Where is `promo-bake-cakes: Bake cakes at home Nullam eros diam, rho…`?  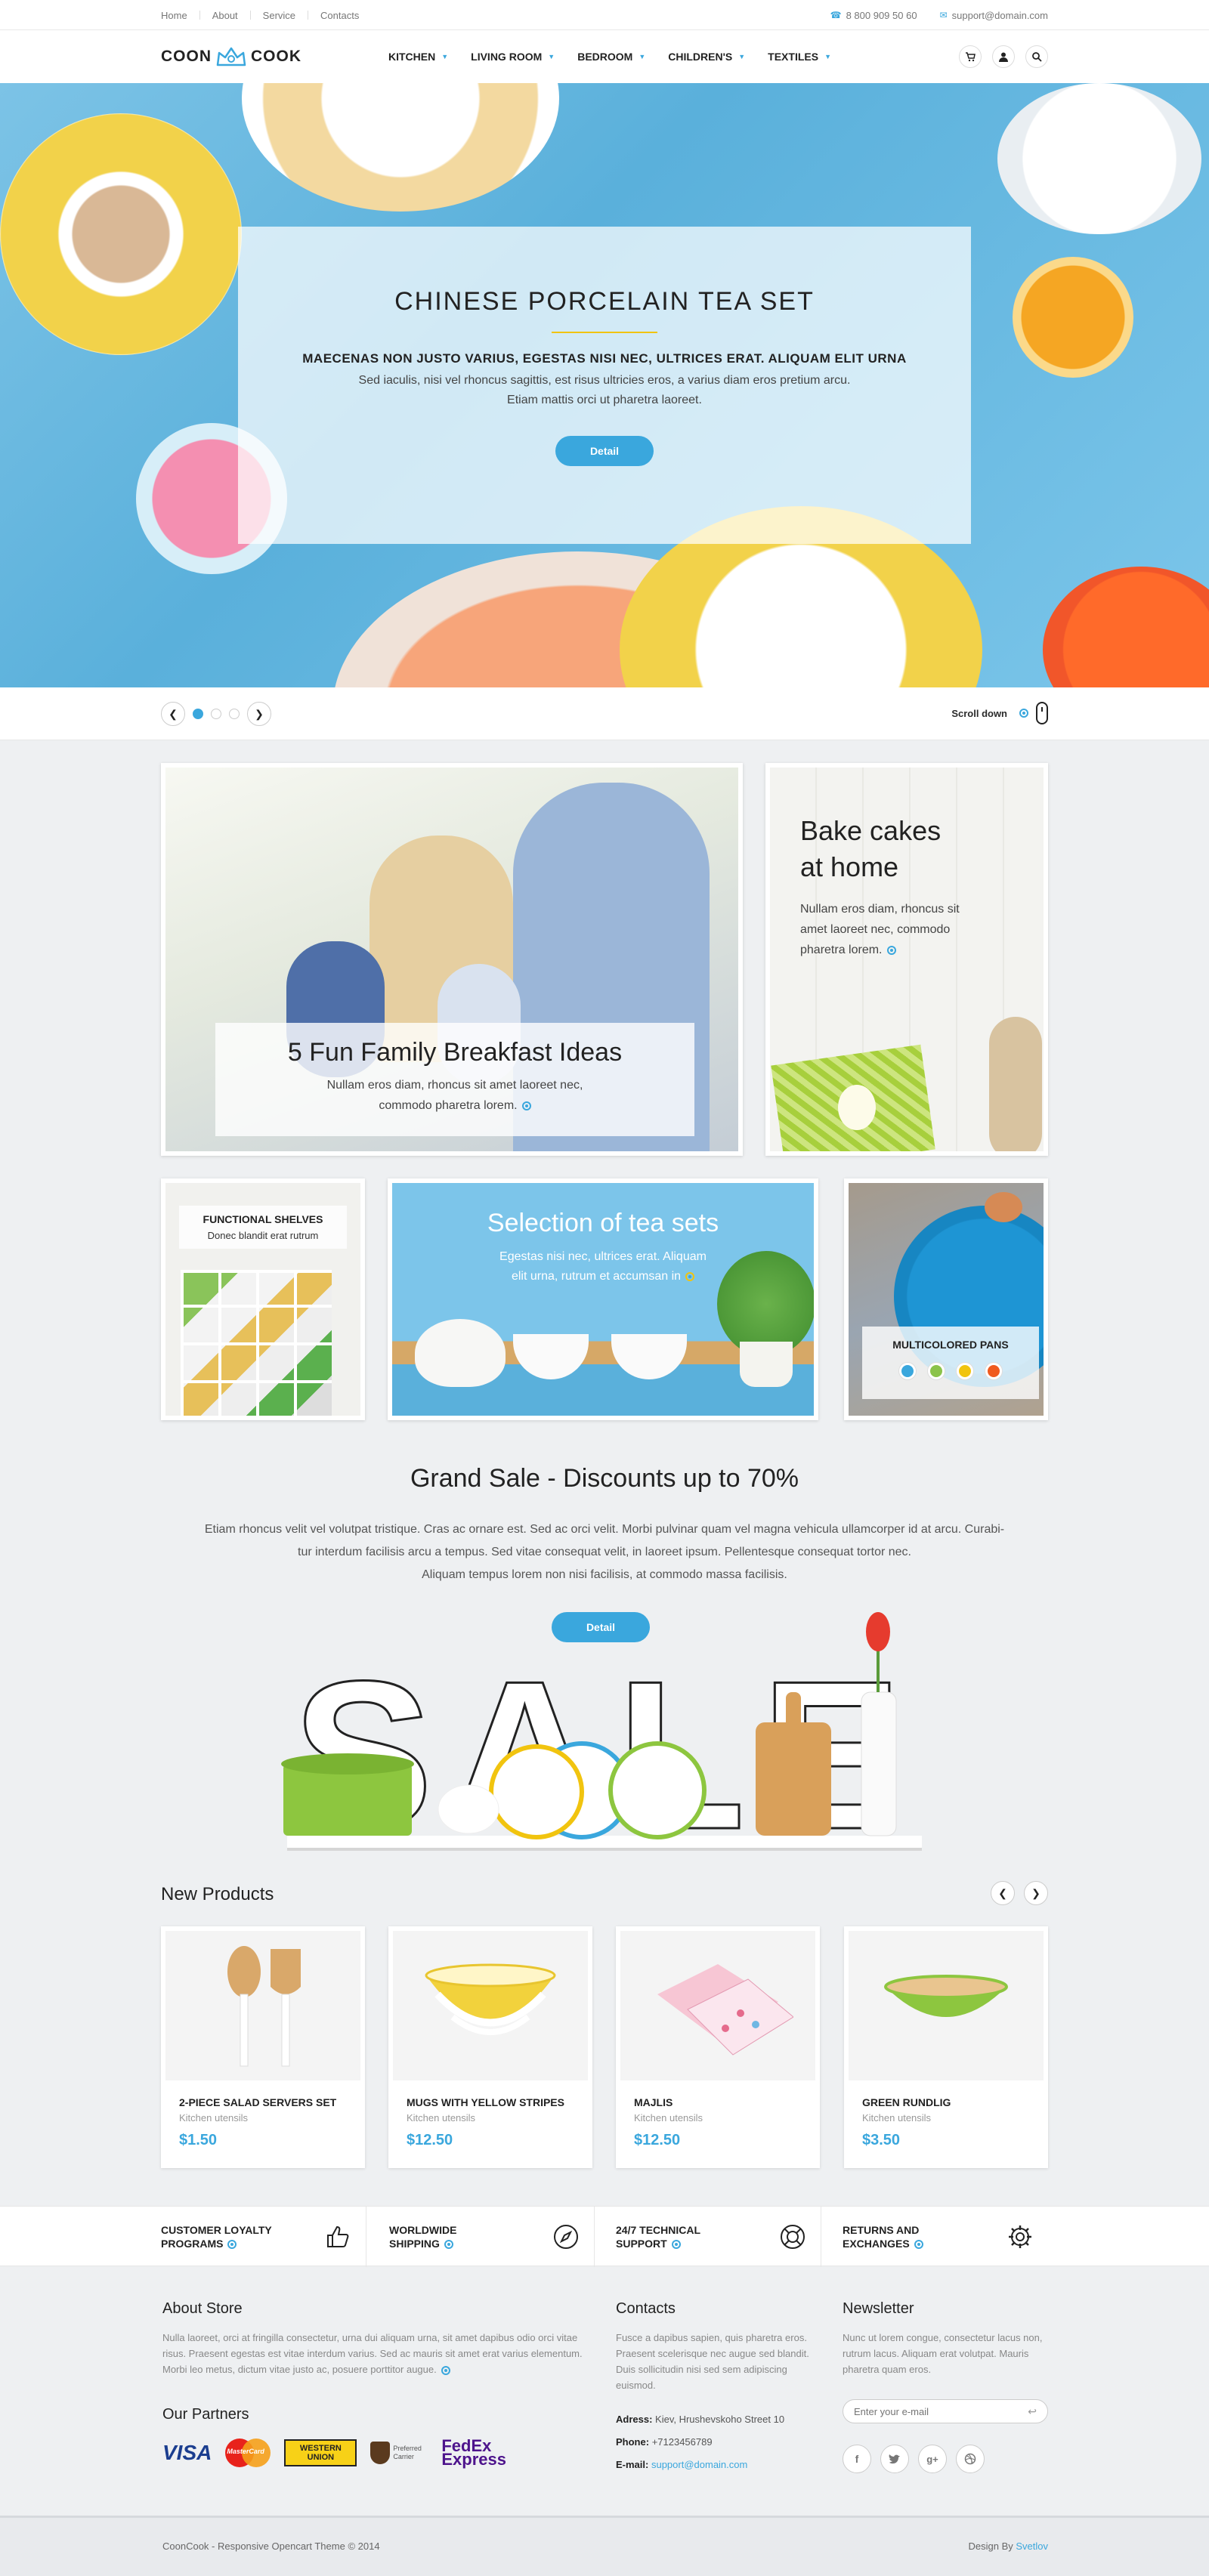
promo-bake-cakes: Bake cakes at home Nullam eros diam, rho… is located at coordinates (907, 959).